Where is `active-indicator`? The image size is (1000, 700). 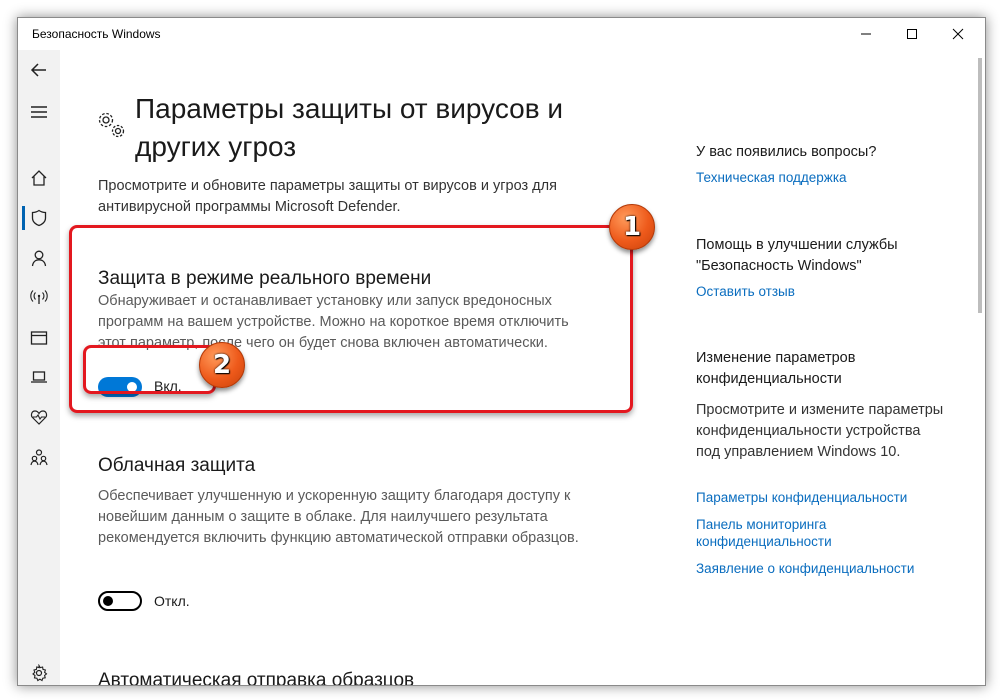
active-indicator is located at coordinates (23, 218).